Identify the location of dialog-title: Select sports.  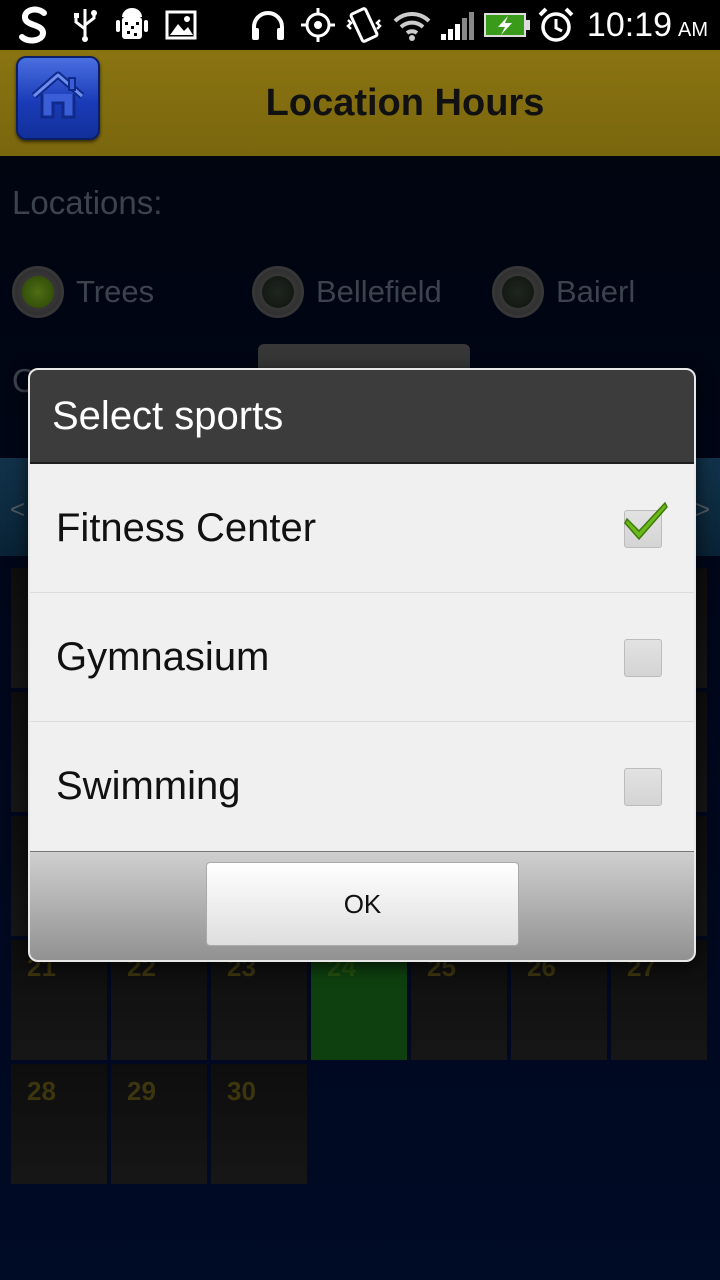
(362, 417).